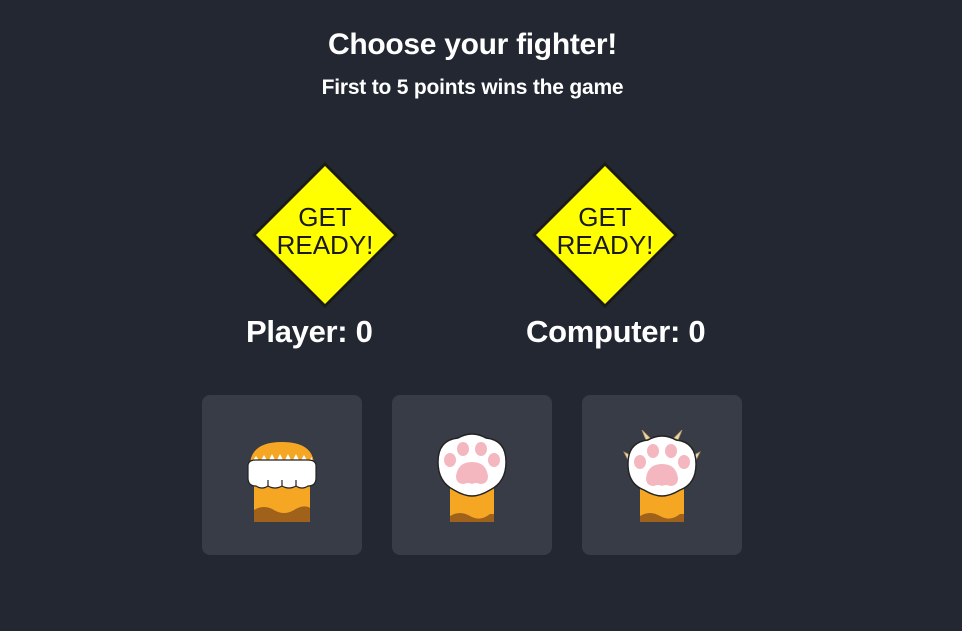 The height and width of the screenshot is (631, 962). What do you see at coordinates (472, 87) in the screenshot?
I see `page-subtitle: First to 5 points wins the game` at bounding box center [472, 87].